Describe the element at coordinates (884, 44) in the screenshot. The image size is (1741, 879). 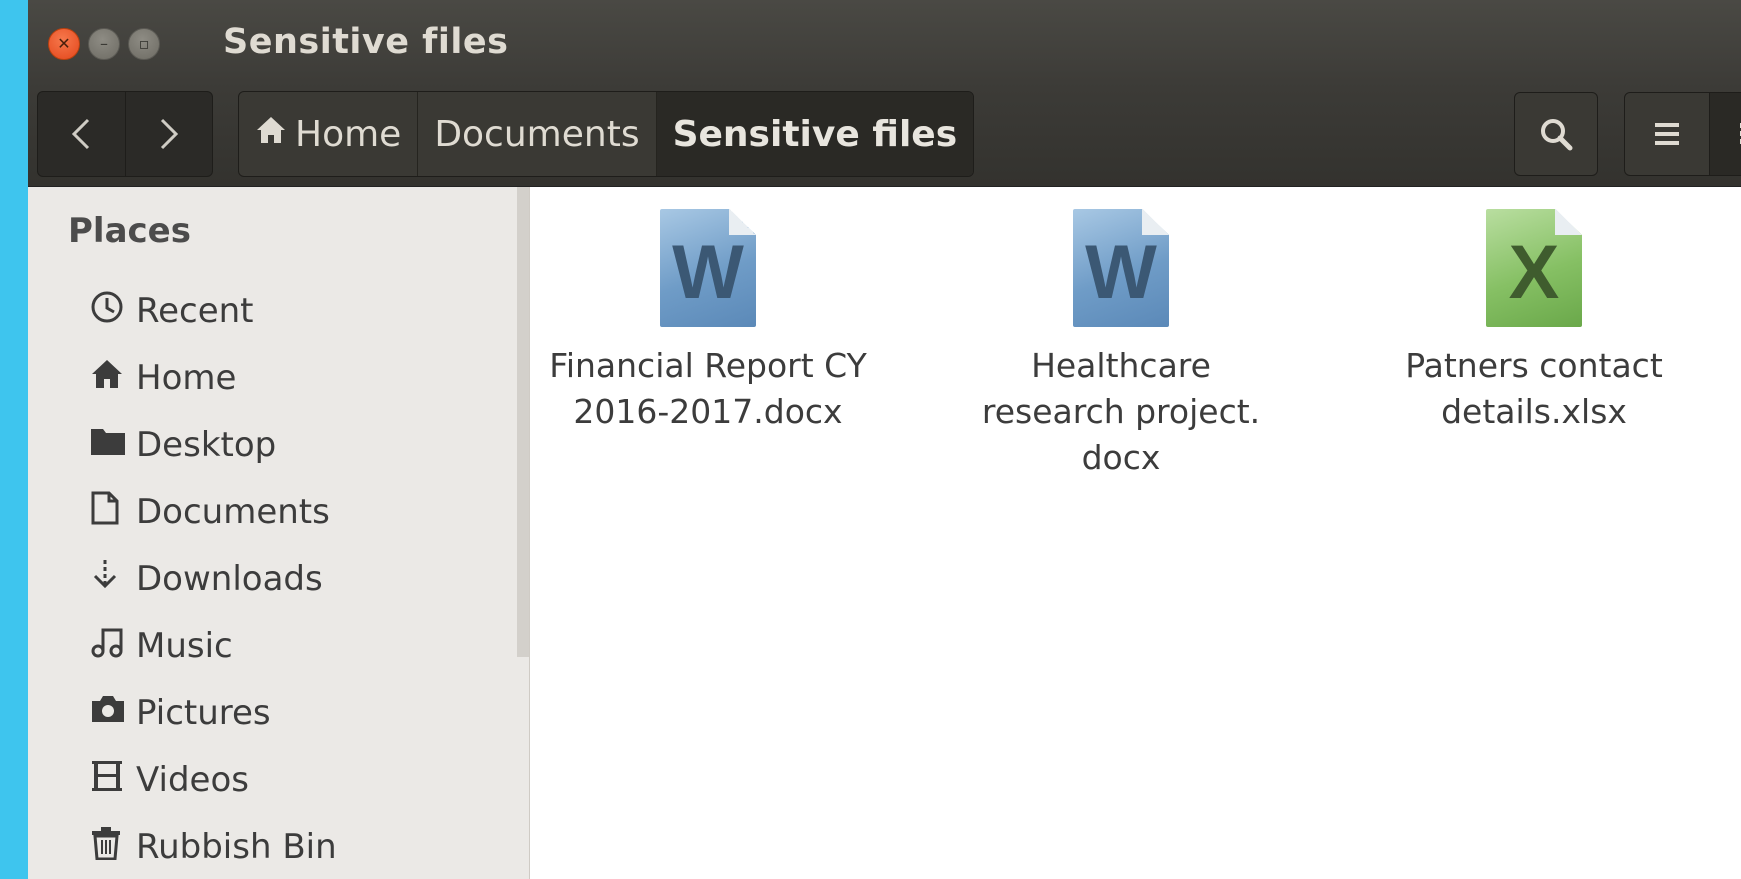
I see `title-bar: ✕ – ▫ Sensitive files` at that location.